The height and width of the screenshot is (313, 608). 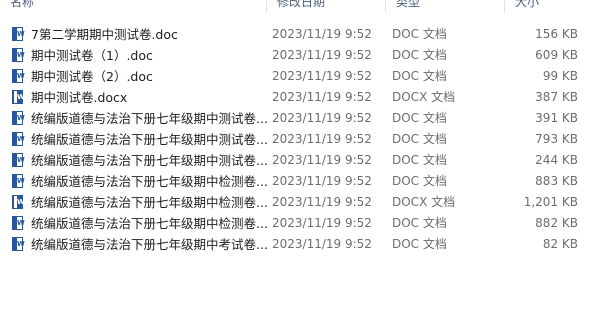 What do you see at coordinates (445, 6) in the screenshot?
I see `column-header-type: 类型` at bounding box center [445, 6].